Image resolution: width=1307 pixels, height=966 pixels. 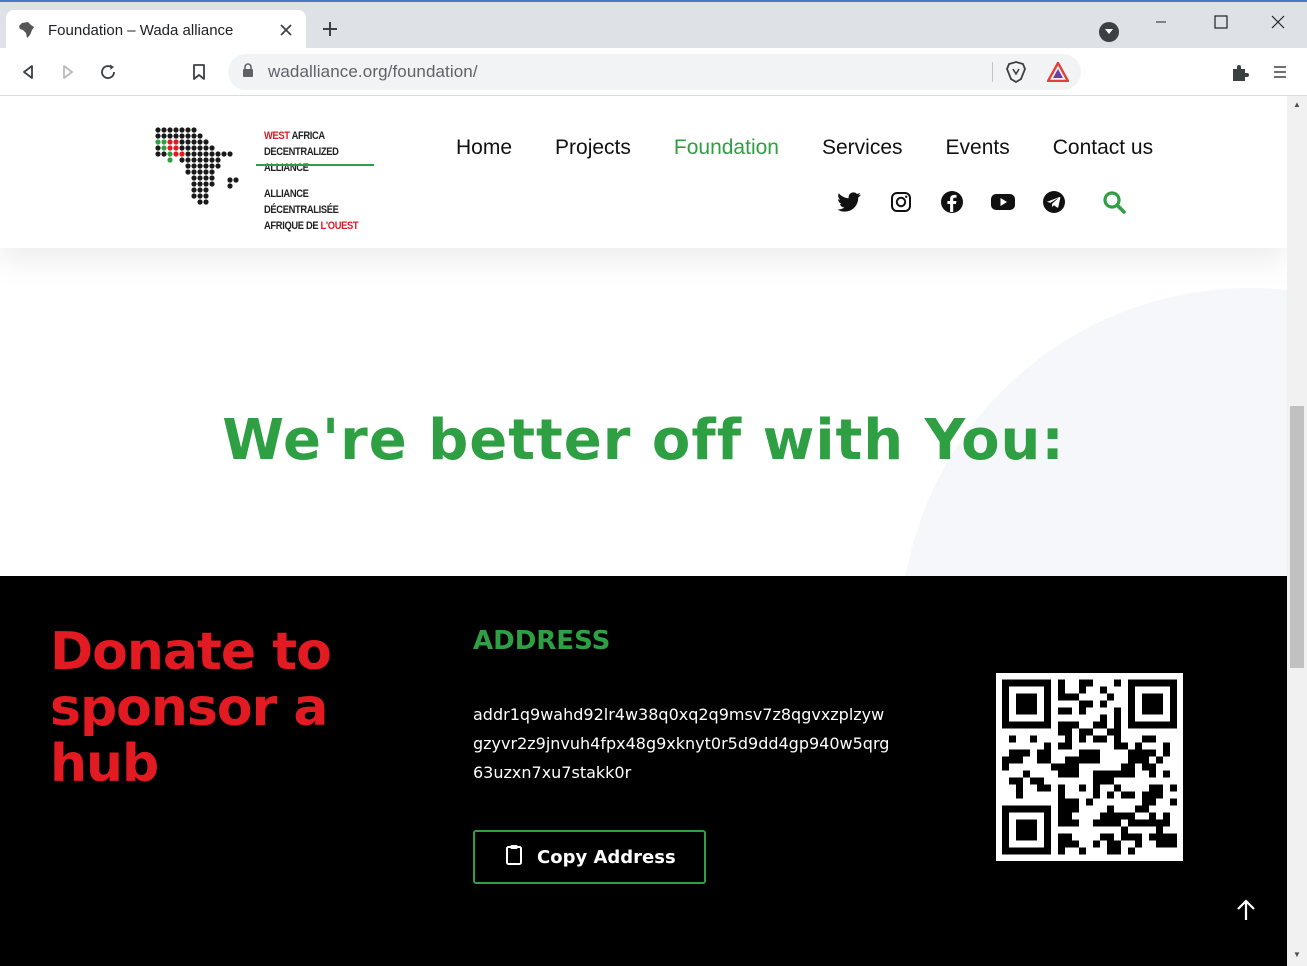 I want to click on new-tab-button, so click(x=330, y=30).